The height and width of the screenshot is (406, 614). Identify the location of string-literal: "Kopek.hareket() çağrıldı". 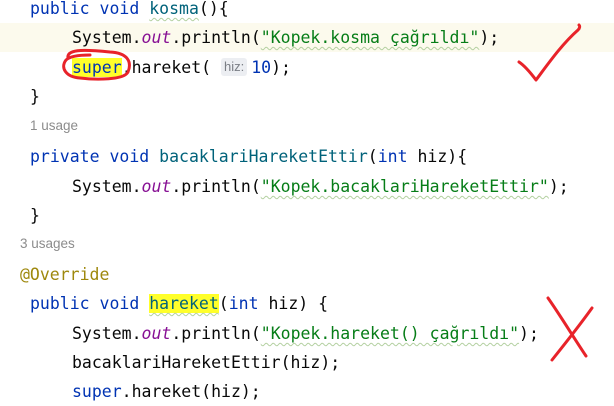
(390, 333).